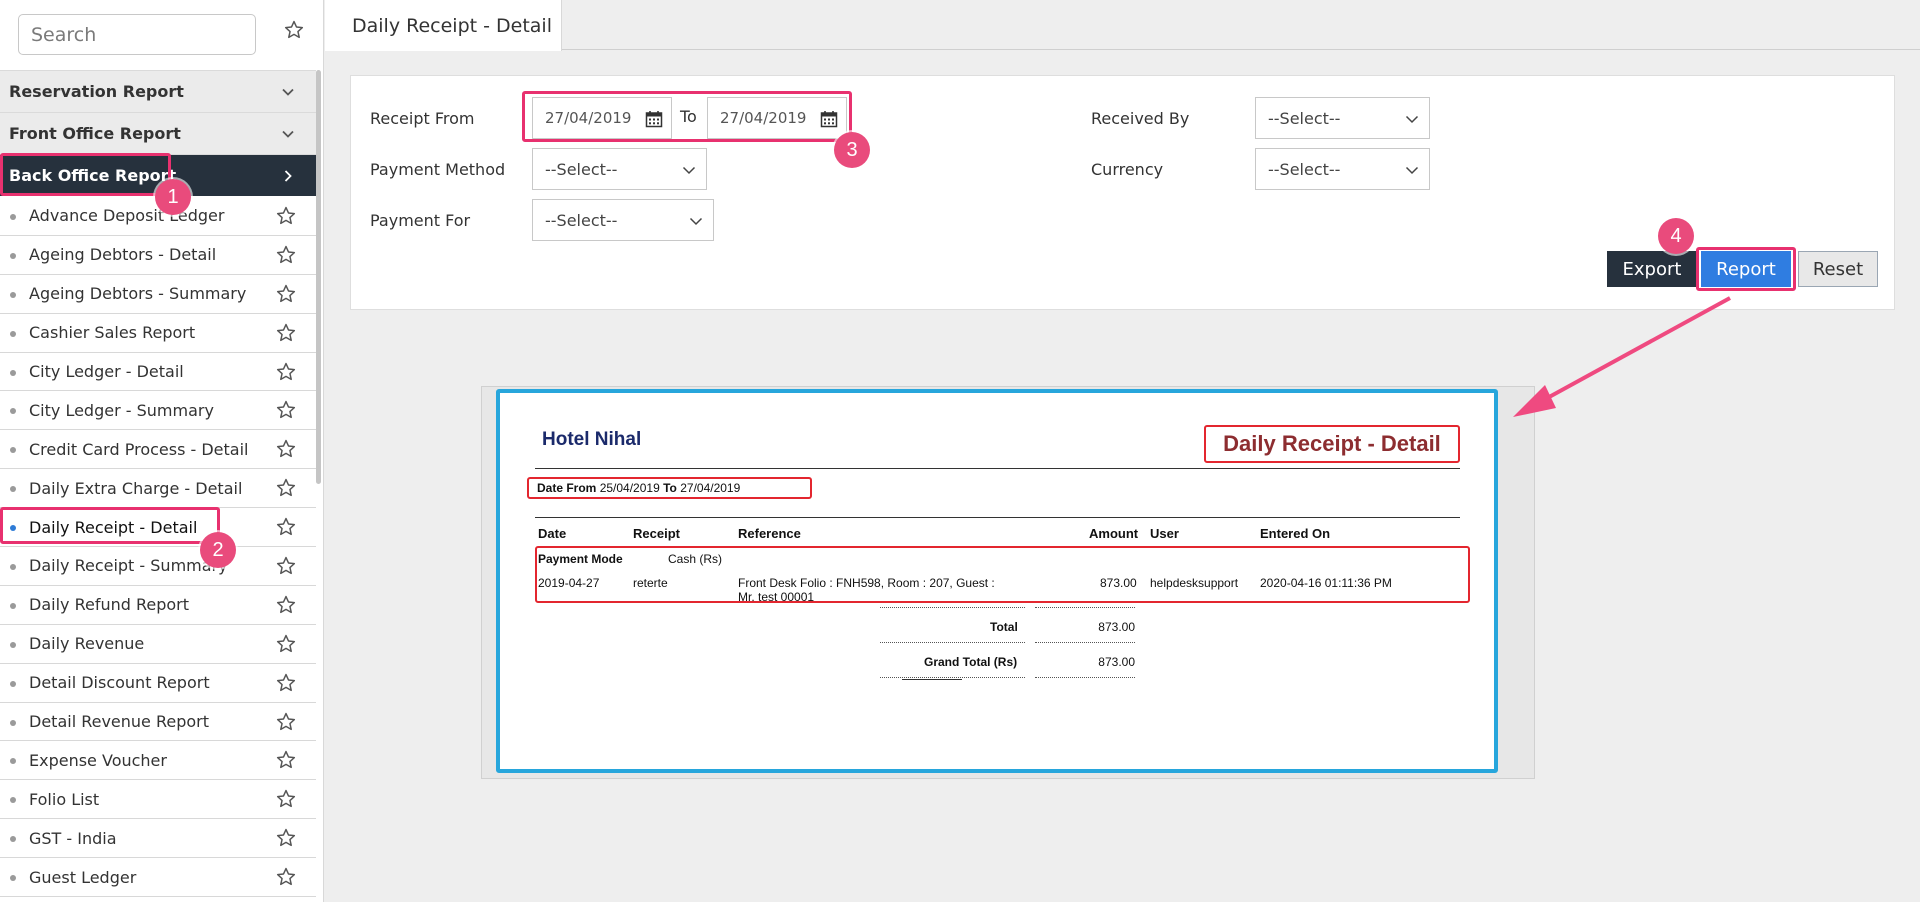  I want to click on section-label: Front Office Report, so click(95, 133).